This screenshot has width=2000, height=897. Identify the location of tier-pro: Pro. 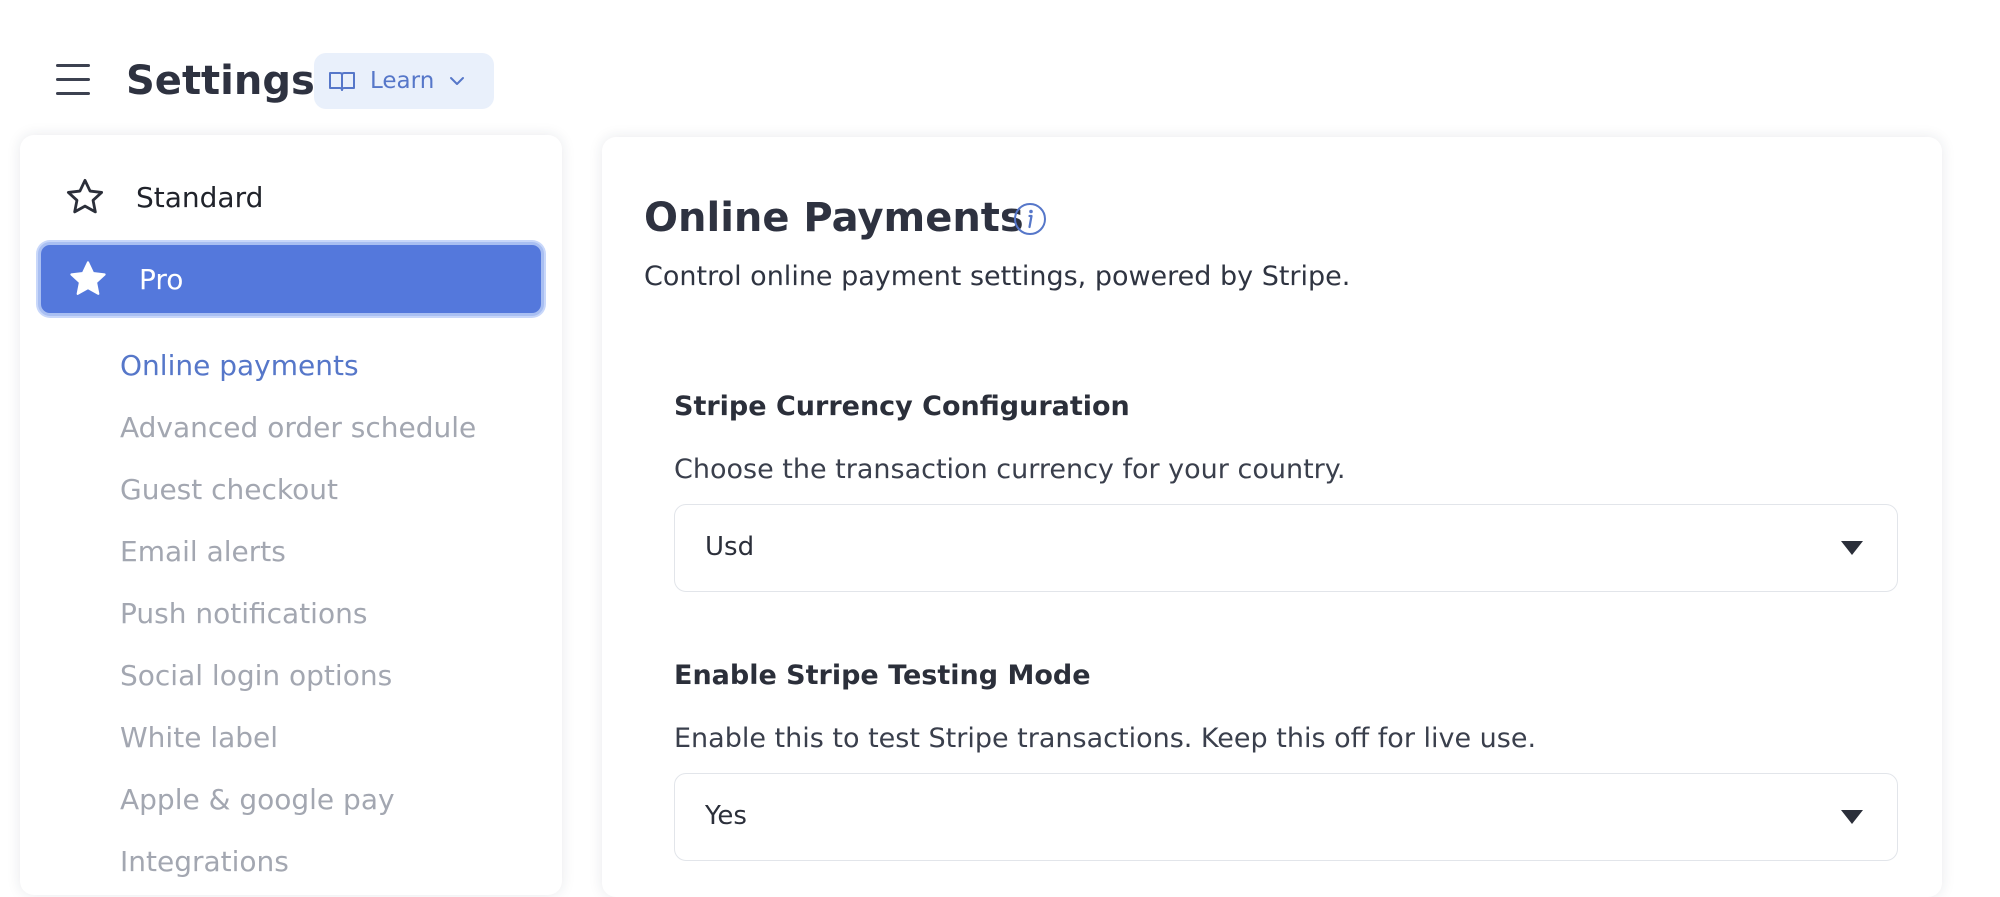
(291, 279).